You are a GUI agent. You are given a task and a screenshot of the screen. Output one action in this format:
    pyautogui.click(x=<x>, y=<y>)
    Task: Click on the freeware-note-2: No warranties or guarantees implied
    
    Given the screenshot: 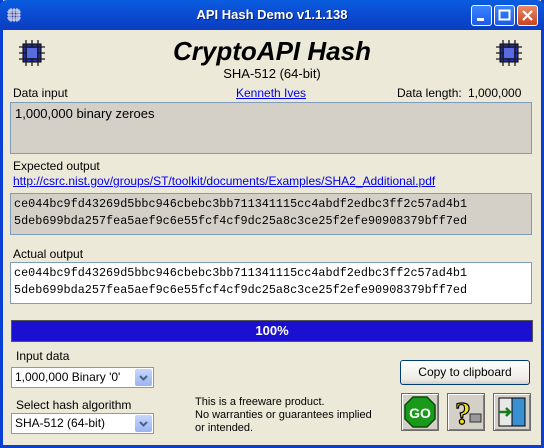 What is the action you would take?
    pyautogui.click(x=283, y=415)
    